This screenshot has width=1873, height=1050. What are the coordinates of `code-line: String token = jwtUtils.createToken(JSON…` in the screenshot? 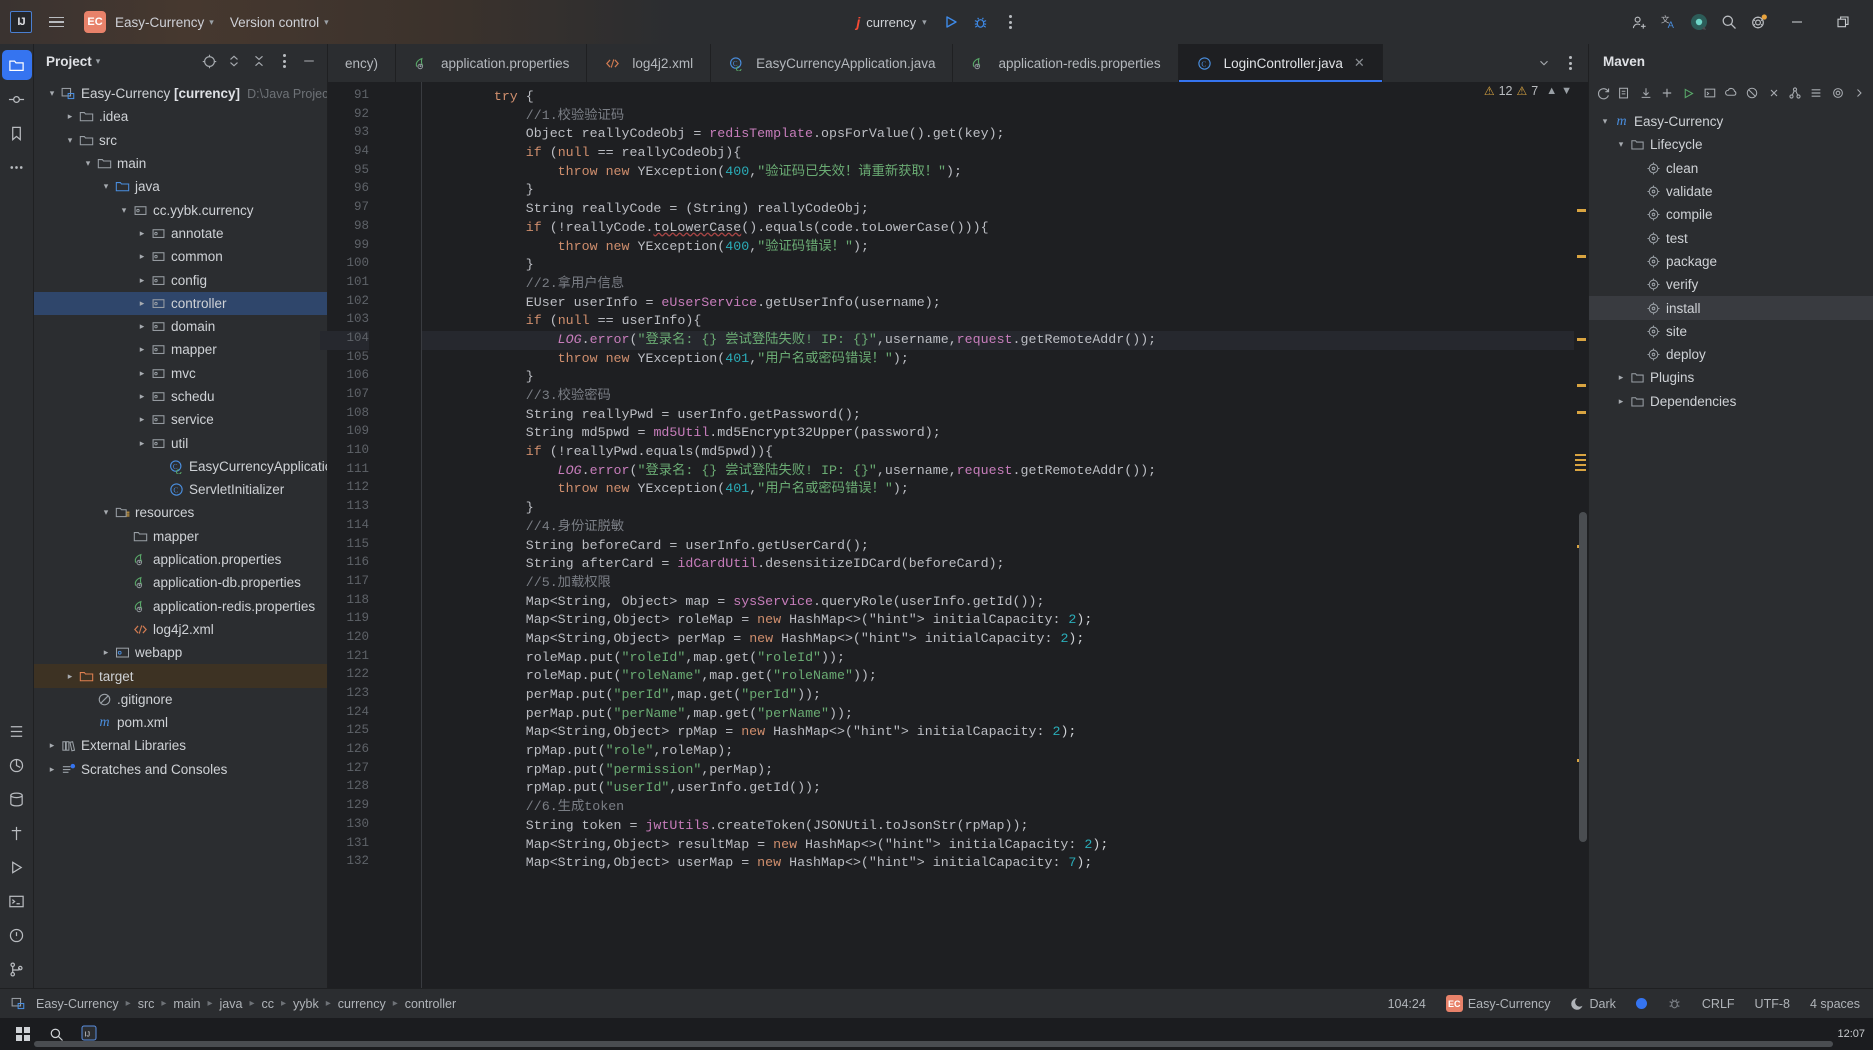 It's located at (1002, 826).